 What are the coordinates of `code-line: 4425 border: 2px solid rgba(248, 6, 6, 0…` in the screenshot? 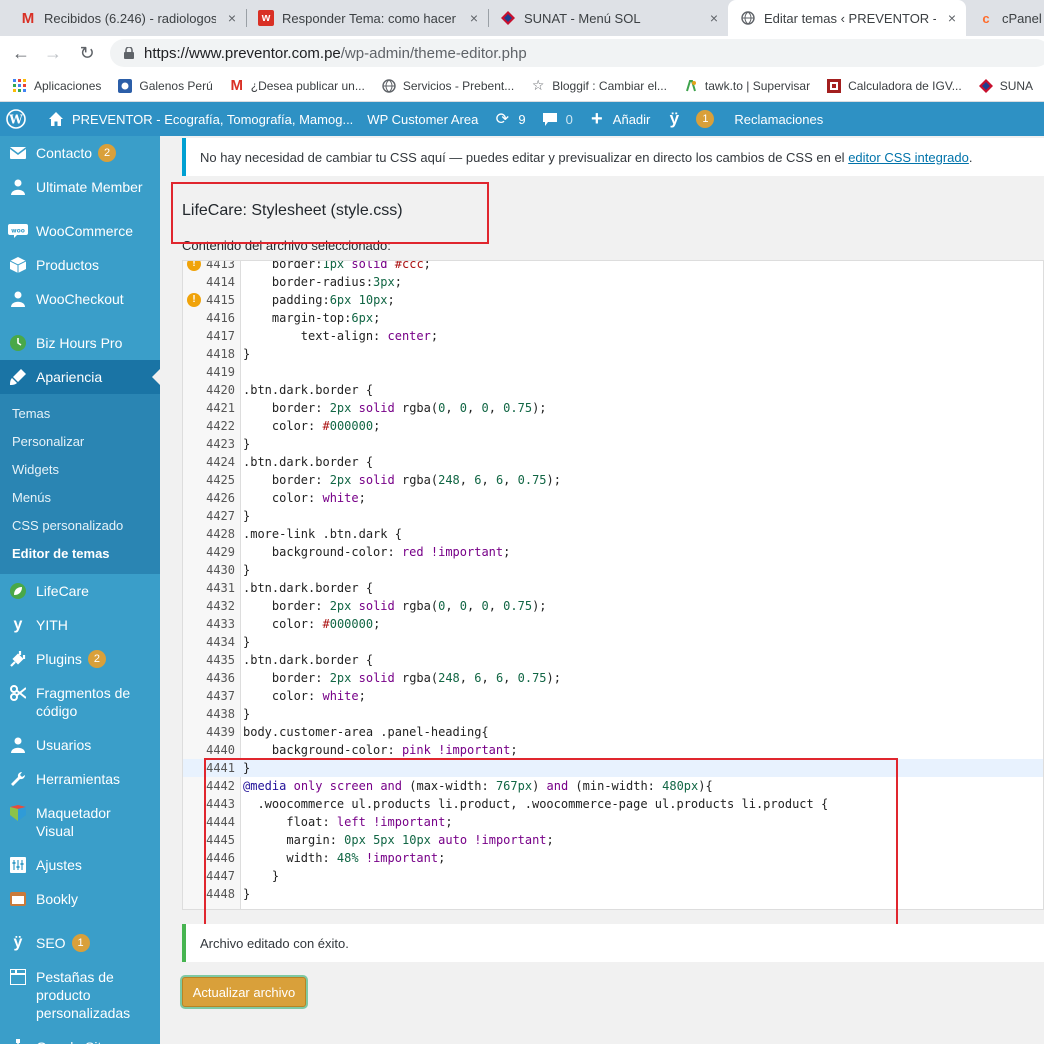 It's located at (613, 480).